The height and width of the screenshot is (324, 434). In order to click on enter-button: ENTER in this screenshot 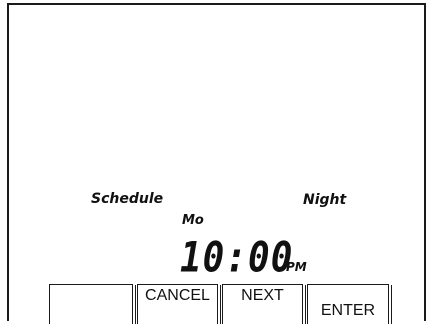, I will do `click(349, 304)`.